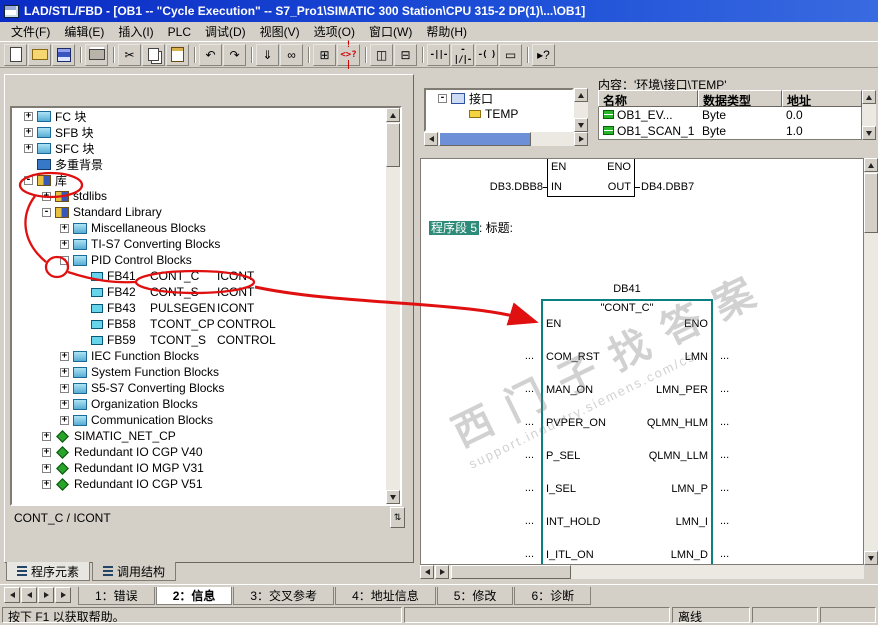 The height and width of the screenshot is (625, 878). Describe the element at coordinates (206, 356) in the screenshot. I see `tree-item: + IEC Function Blocks` at that location.